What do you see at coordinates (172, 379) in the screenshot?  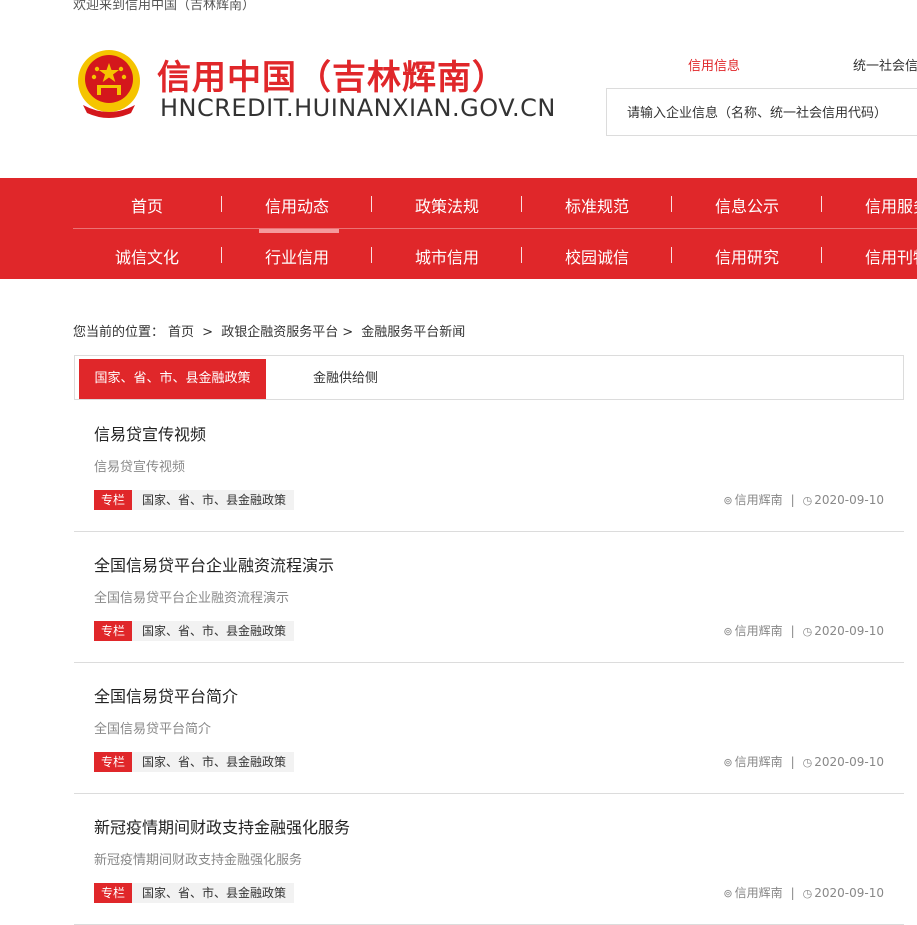 I see `tab-financial-policy: 国家、省、市、县金融政策` at bounding box center [172, 379].